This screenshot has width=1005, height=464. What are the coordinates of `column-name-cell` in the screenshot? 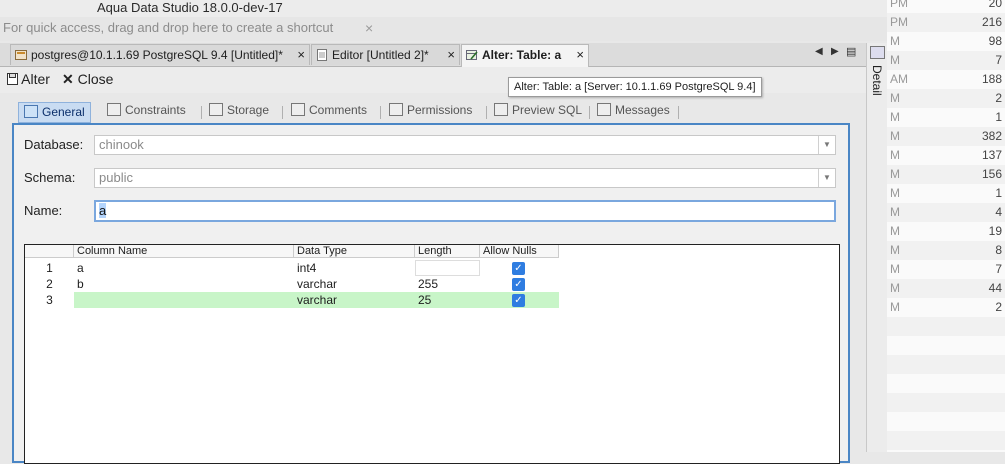 It's located at (184, 300).